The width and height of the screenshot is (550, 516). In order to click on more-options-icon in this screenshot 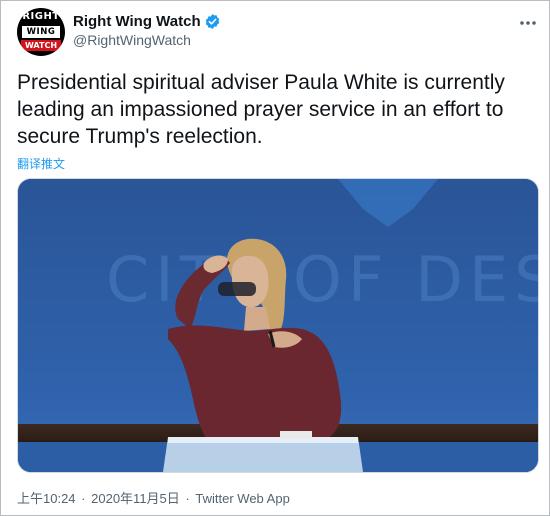, I will do `click(528, 23)`.